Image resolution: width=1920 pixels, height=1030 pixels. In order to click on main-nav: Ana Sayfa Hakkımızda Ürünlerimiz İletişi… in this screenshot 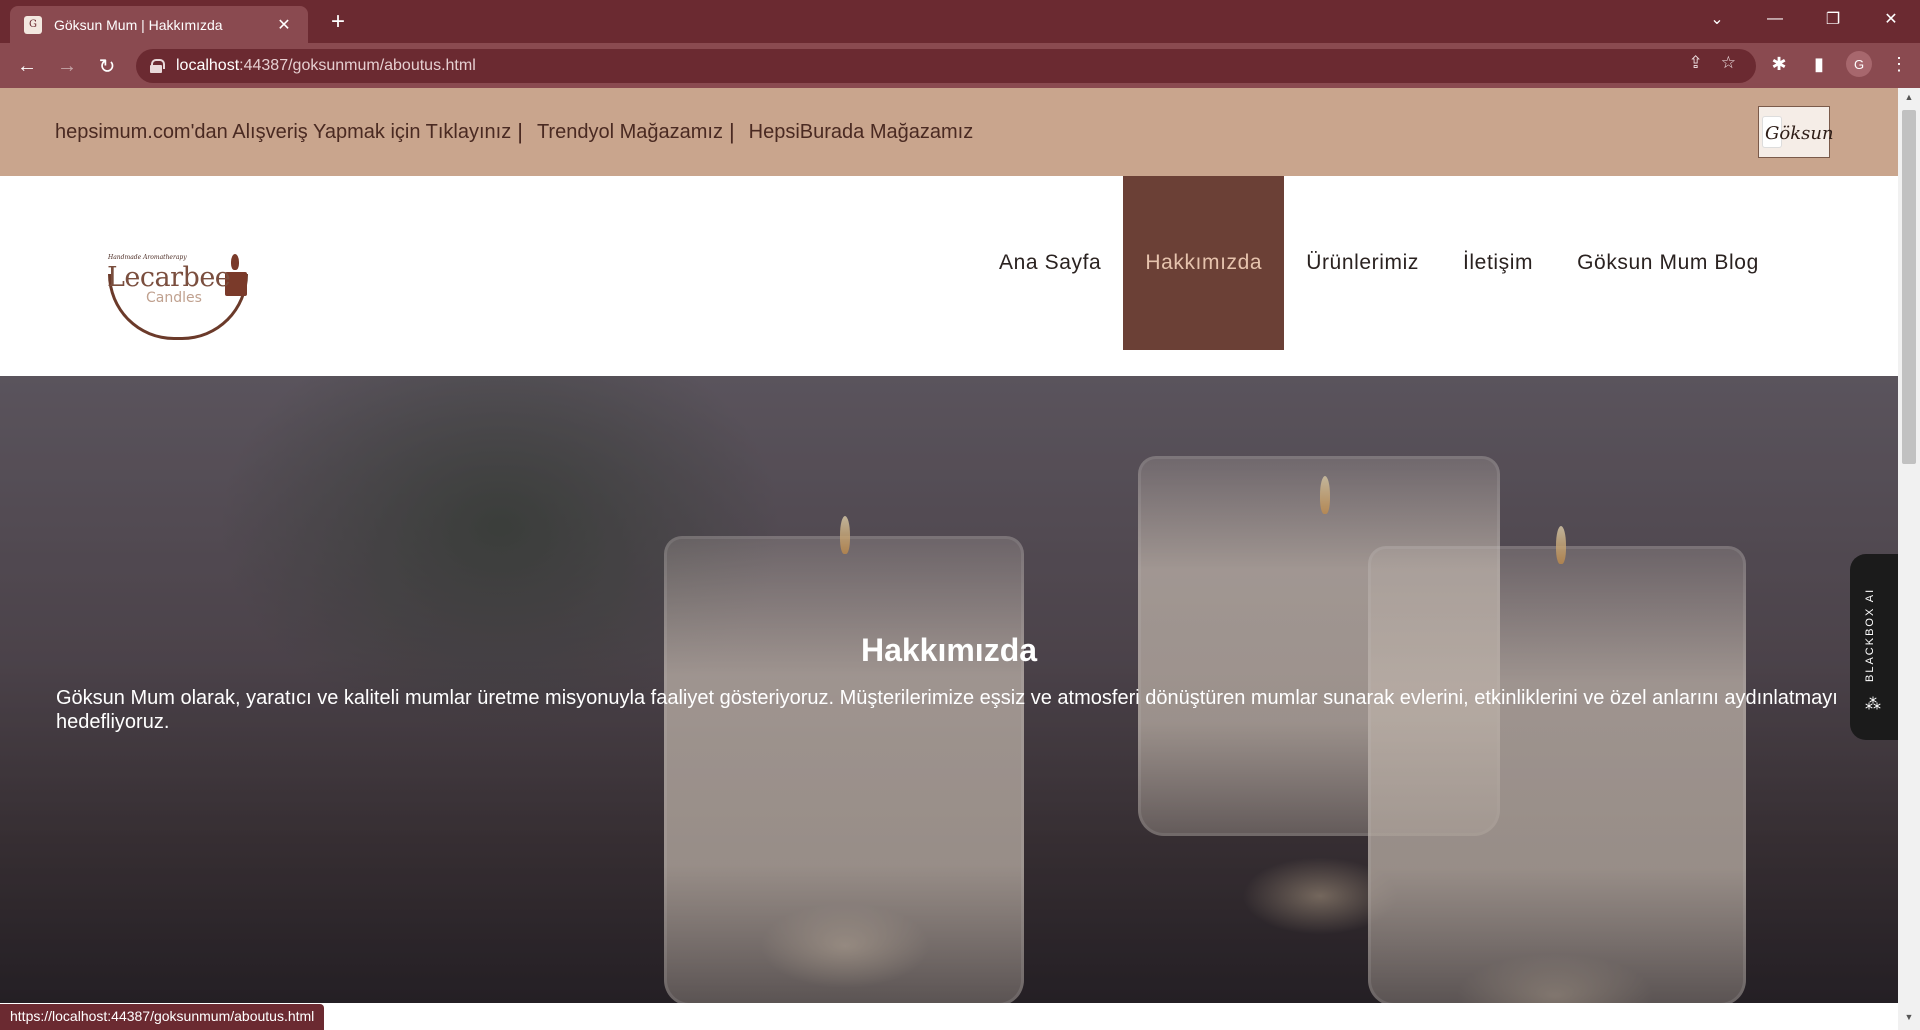, I will do `click(1379, 263)`.